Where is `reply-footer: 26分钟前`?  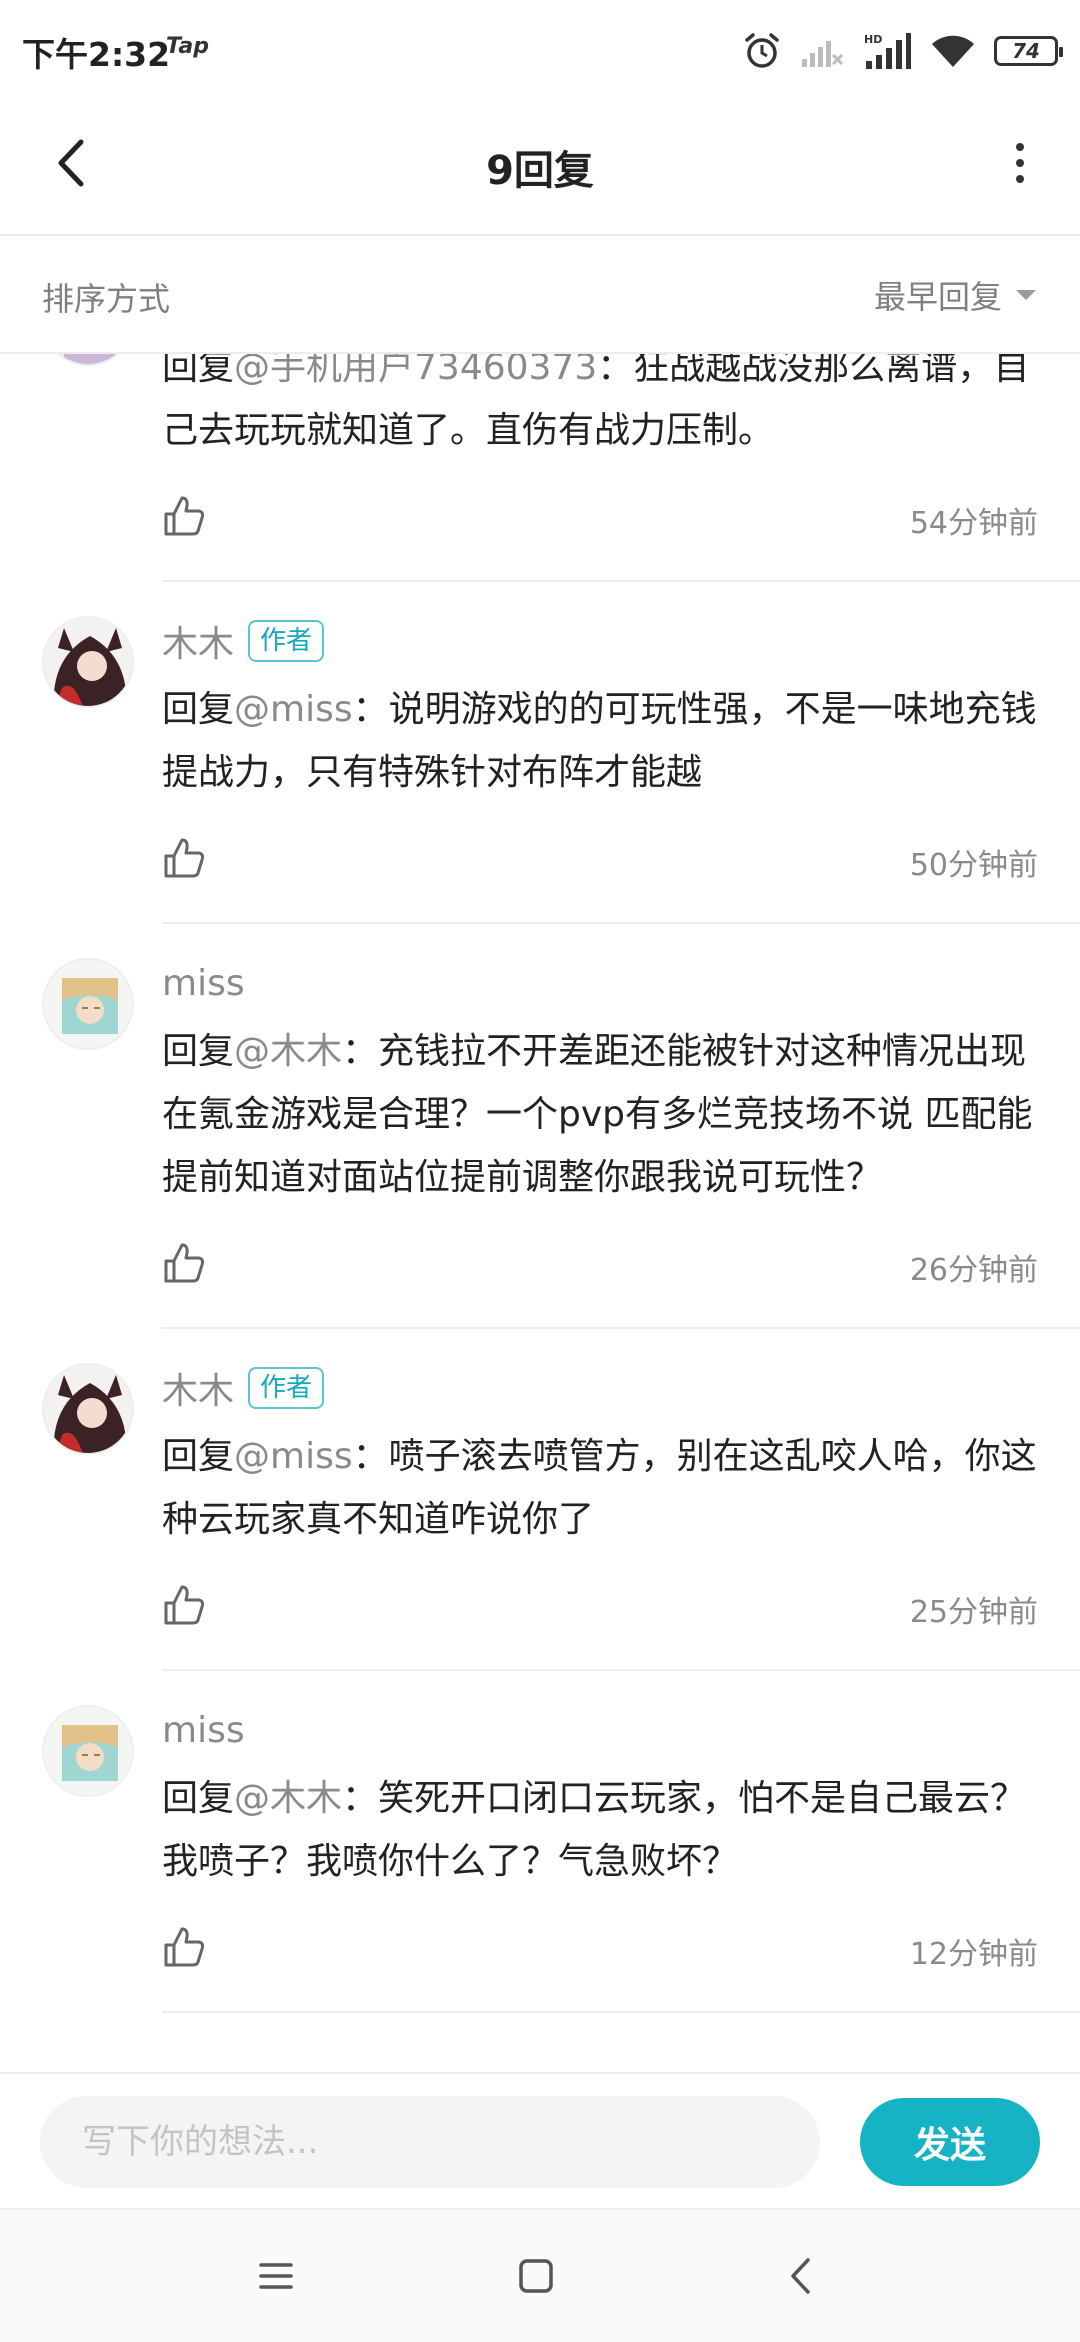
reply-footer: 26分钟前 is located at coordinates (600, 1268).